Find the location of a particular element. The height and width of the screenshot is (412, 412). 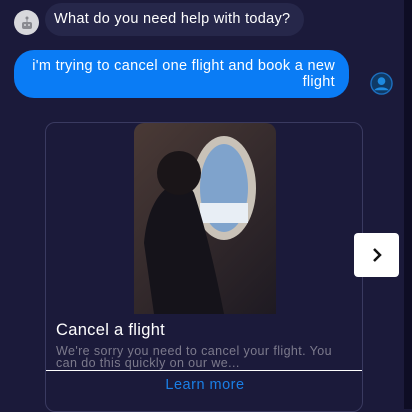

robot-icon is located at coordinates (26, 22).